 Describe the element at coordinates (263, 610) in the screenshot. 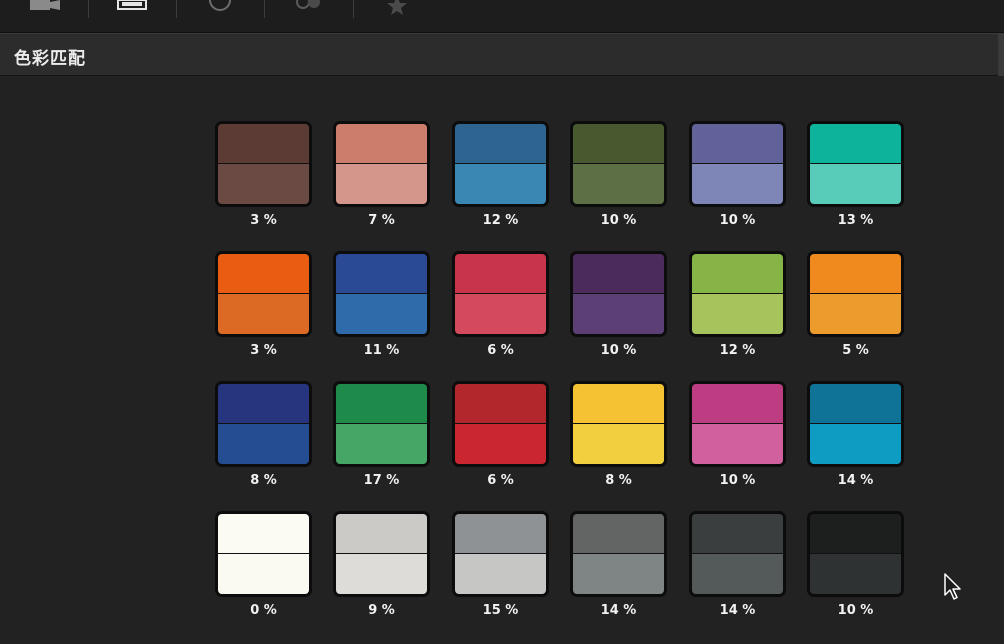

I see `swatch-percent-label: 0 %` at that location.